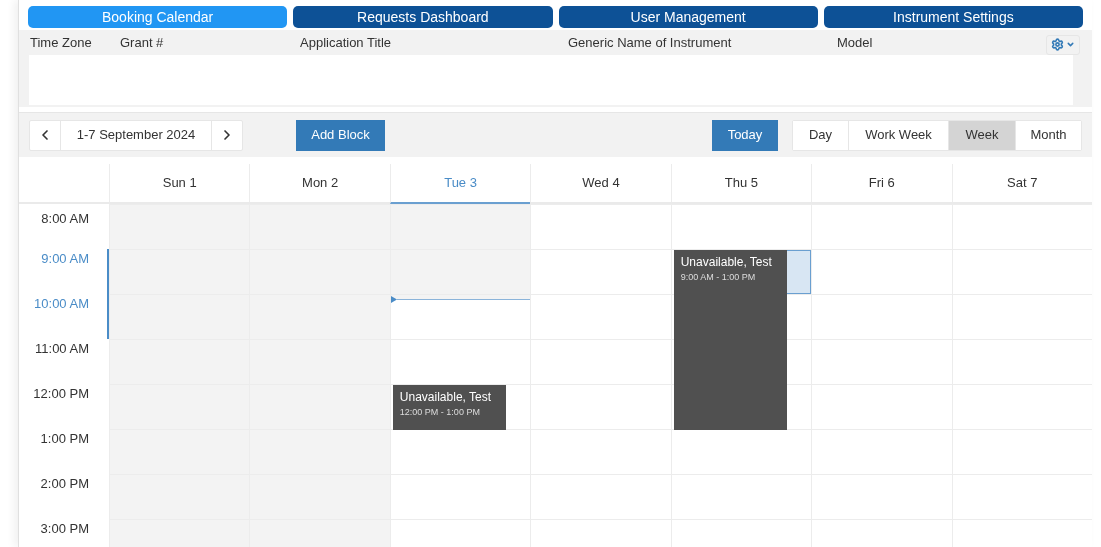  Describe the element at coordinates (981, 135) in the screenshot. I see `view-tab: Week` at that location.